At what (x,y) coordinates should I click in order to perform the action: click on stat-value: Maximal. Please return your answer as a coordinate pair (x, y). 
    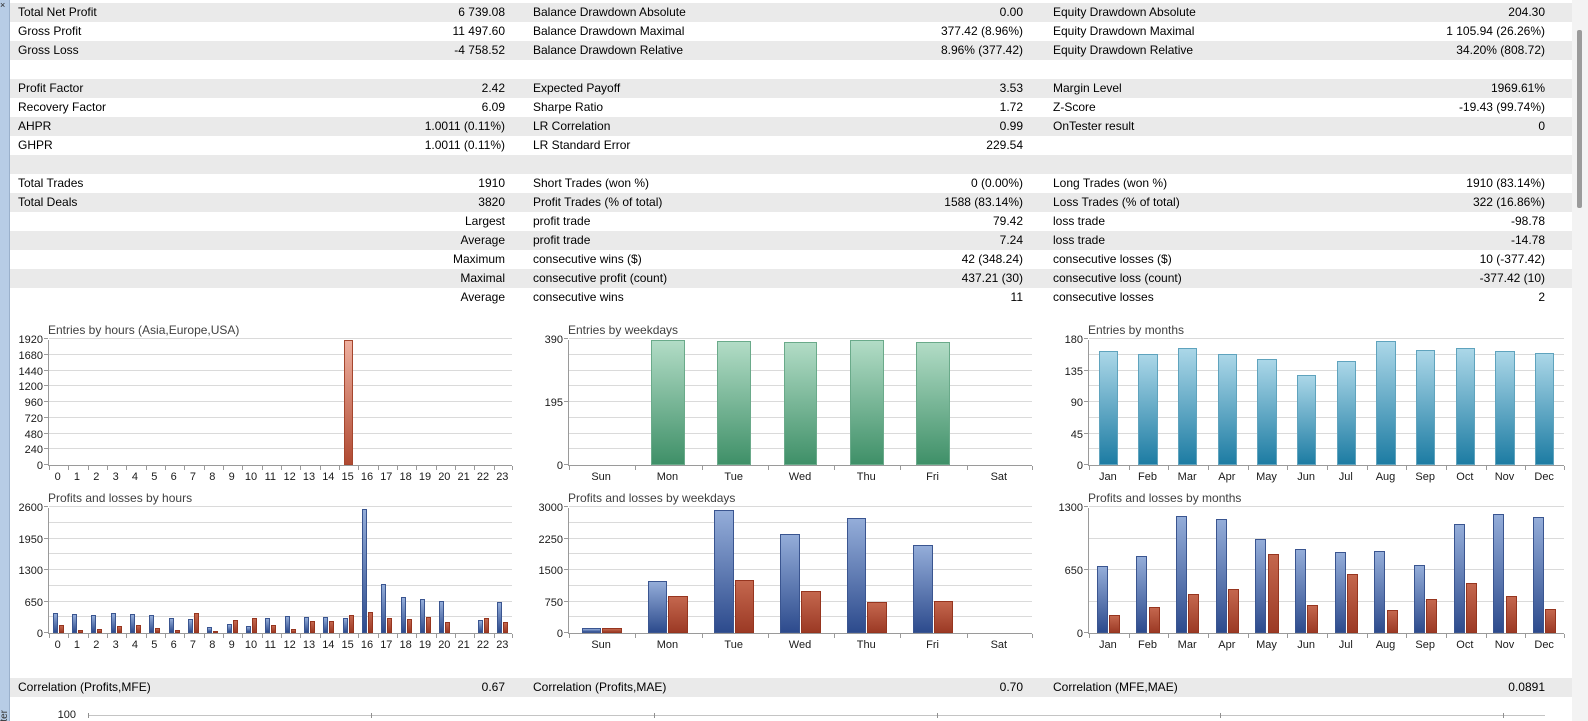
    Looking at the image, I should click on (482, 278).